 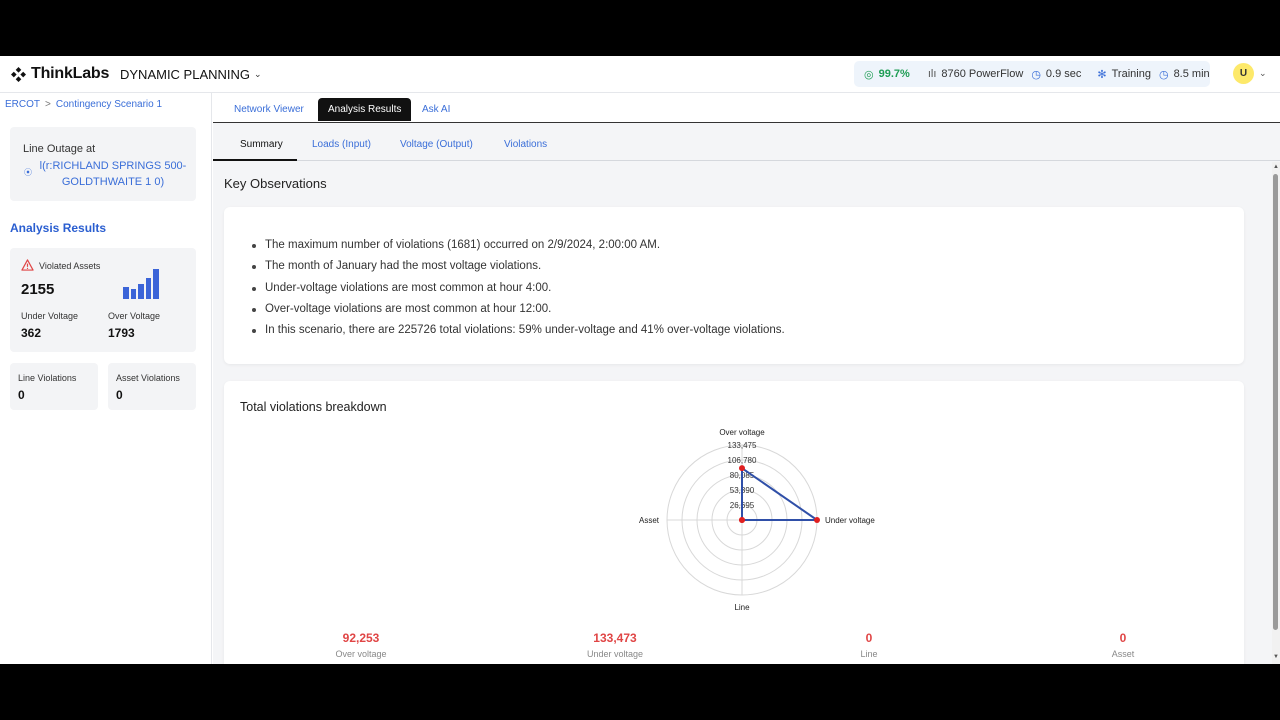 What do you see at coordinates (27, 265) in the screenshot?
I see `warning-icon` at bounding box center [27, 265].